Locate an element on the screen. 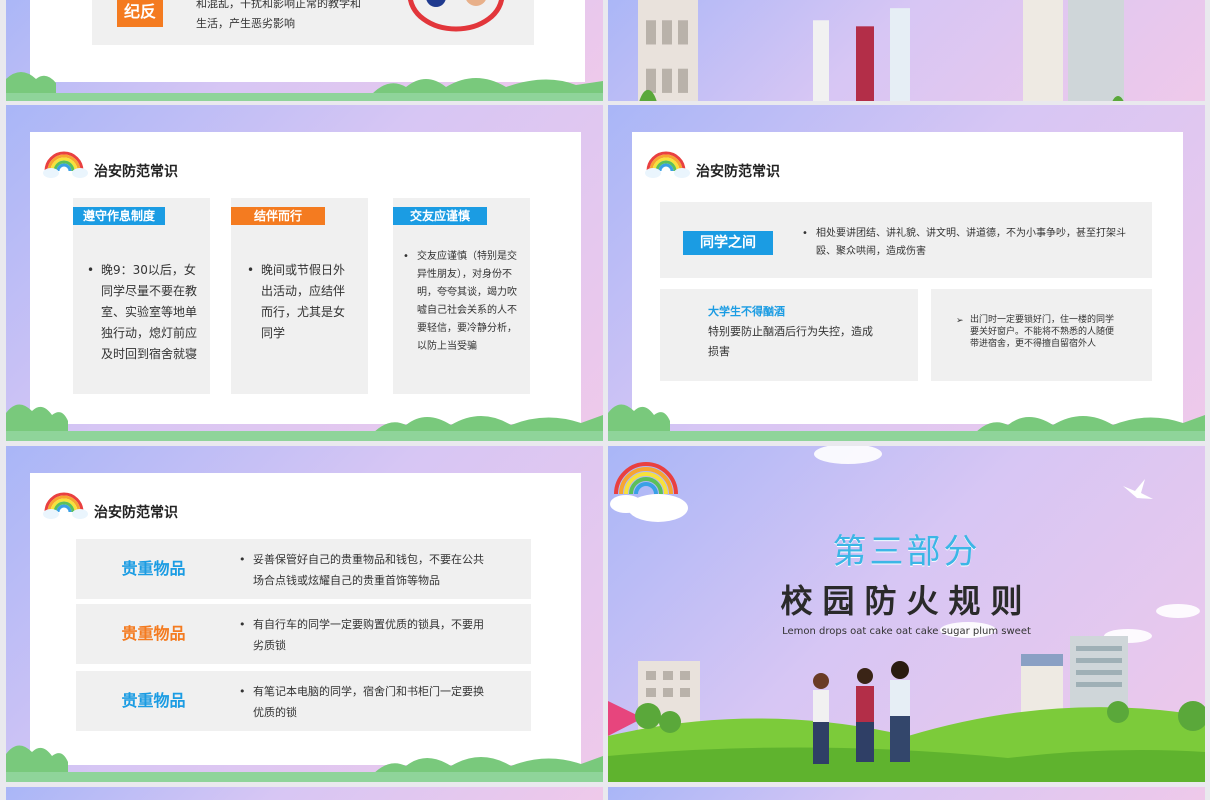 The height and width of the screenshot is (800, 1210). row-text: 有自行车的同学一定要购置优质的锁具，不要用劣质锁 is located at coordinates (366, 635).